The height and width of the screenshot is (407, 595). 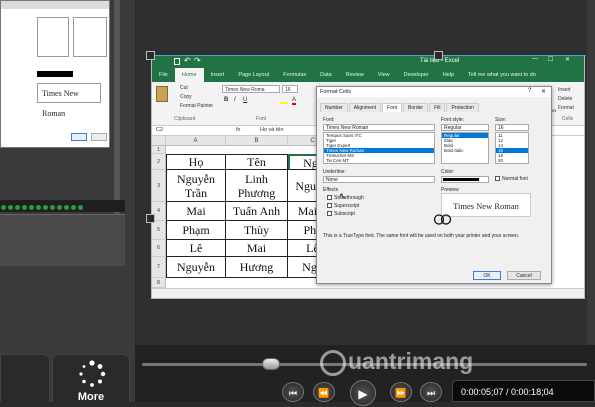 What do you see at coordinates (379, 160) in the screenshot?
I see `list-item: Tw Cen MT` at bounding box center [379, 160].